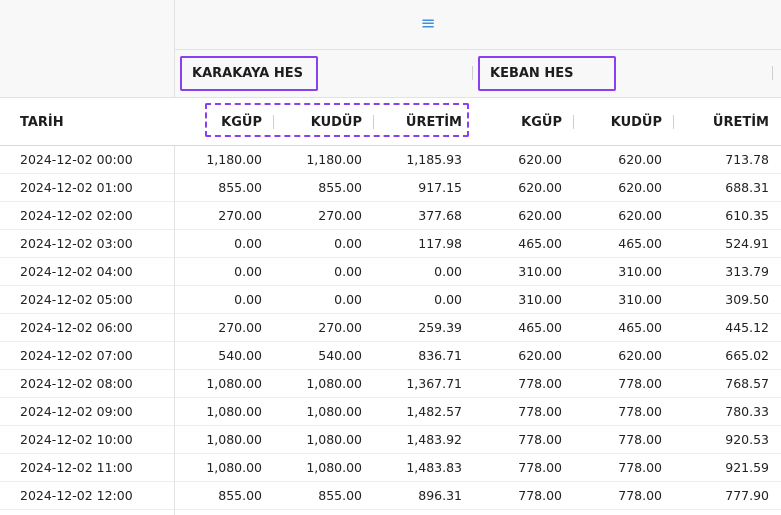 The height and width of the screenshot is (515, 781). I want to click on cell-tarih: 2024-12-02 05:00, so click(76, 299).